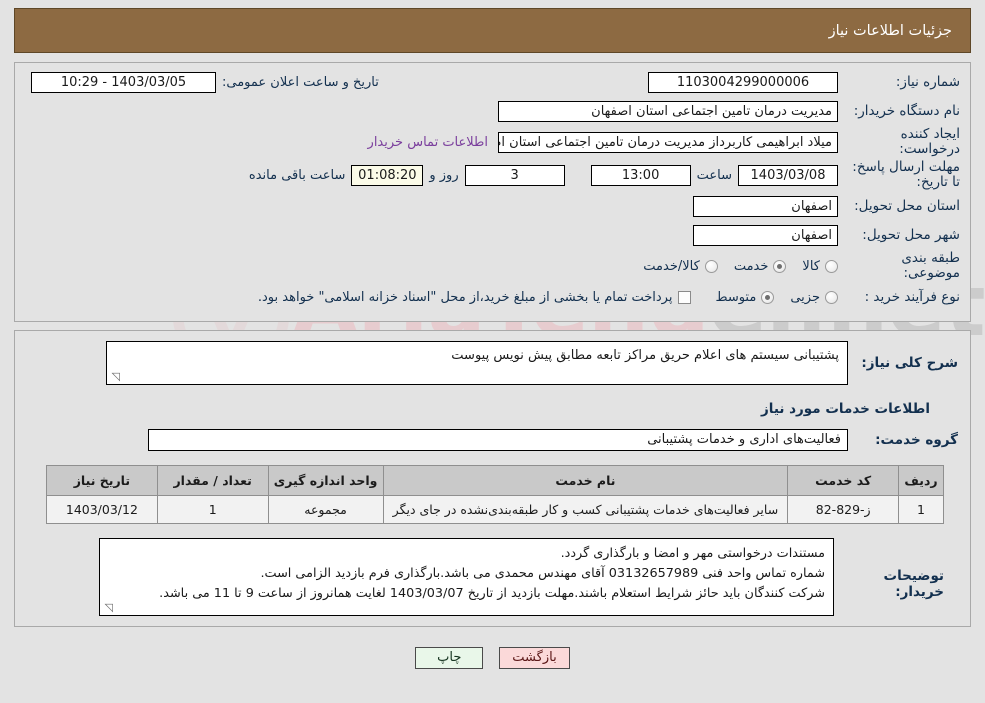 The image size is (985, 703). I want to click on category-option-goods-service: کالا/خدمت, so click(680, 266).